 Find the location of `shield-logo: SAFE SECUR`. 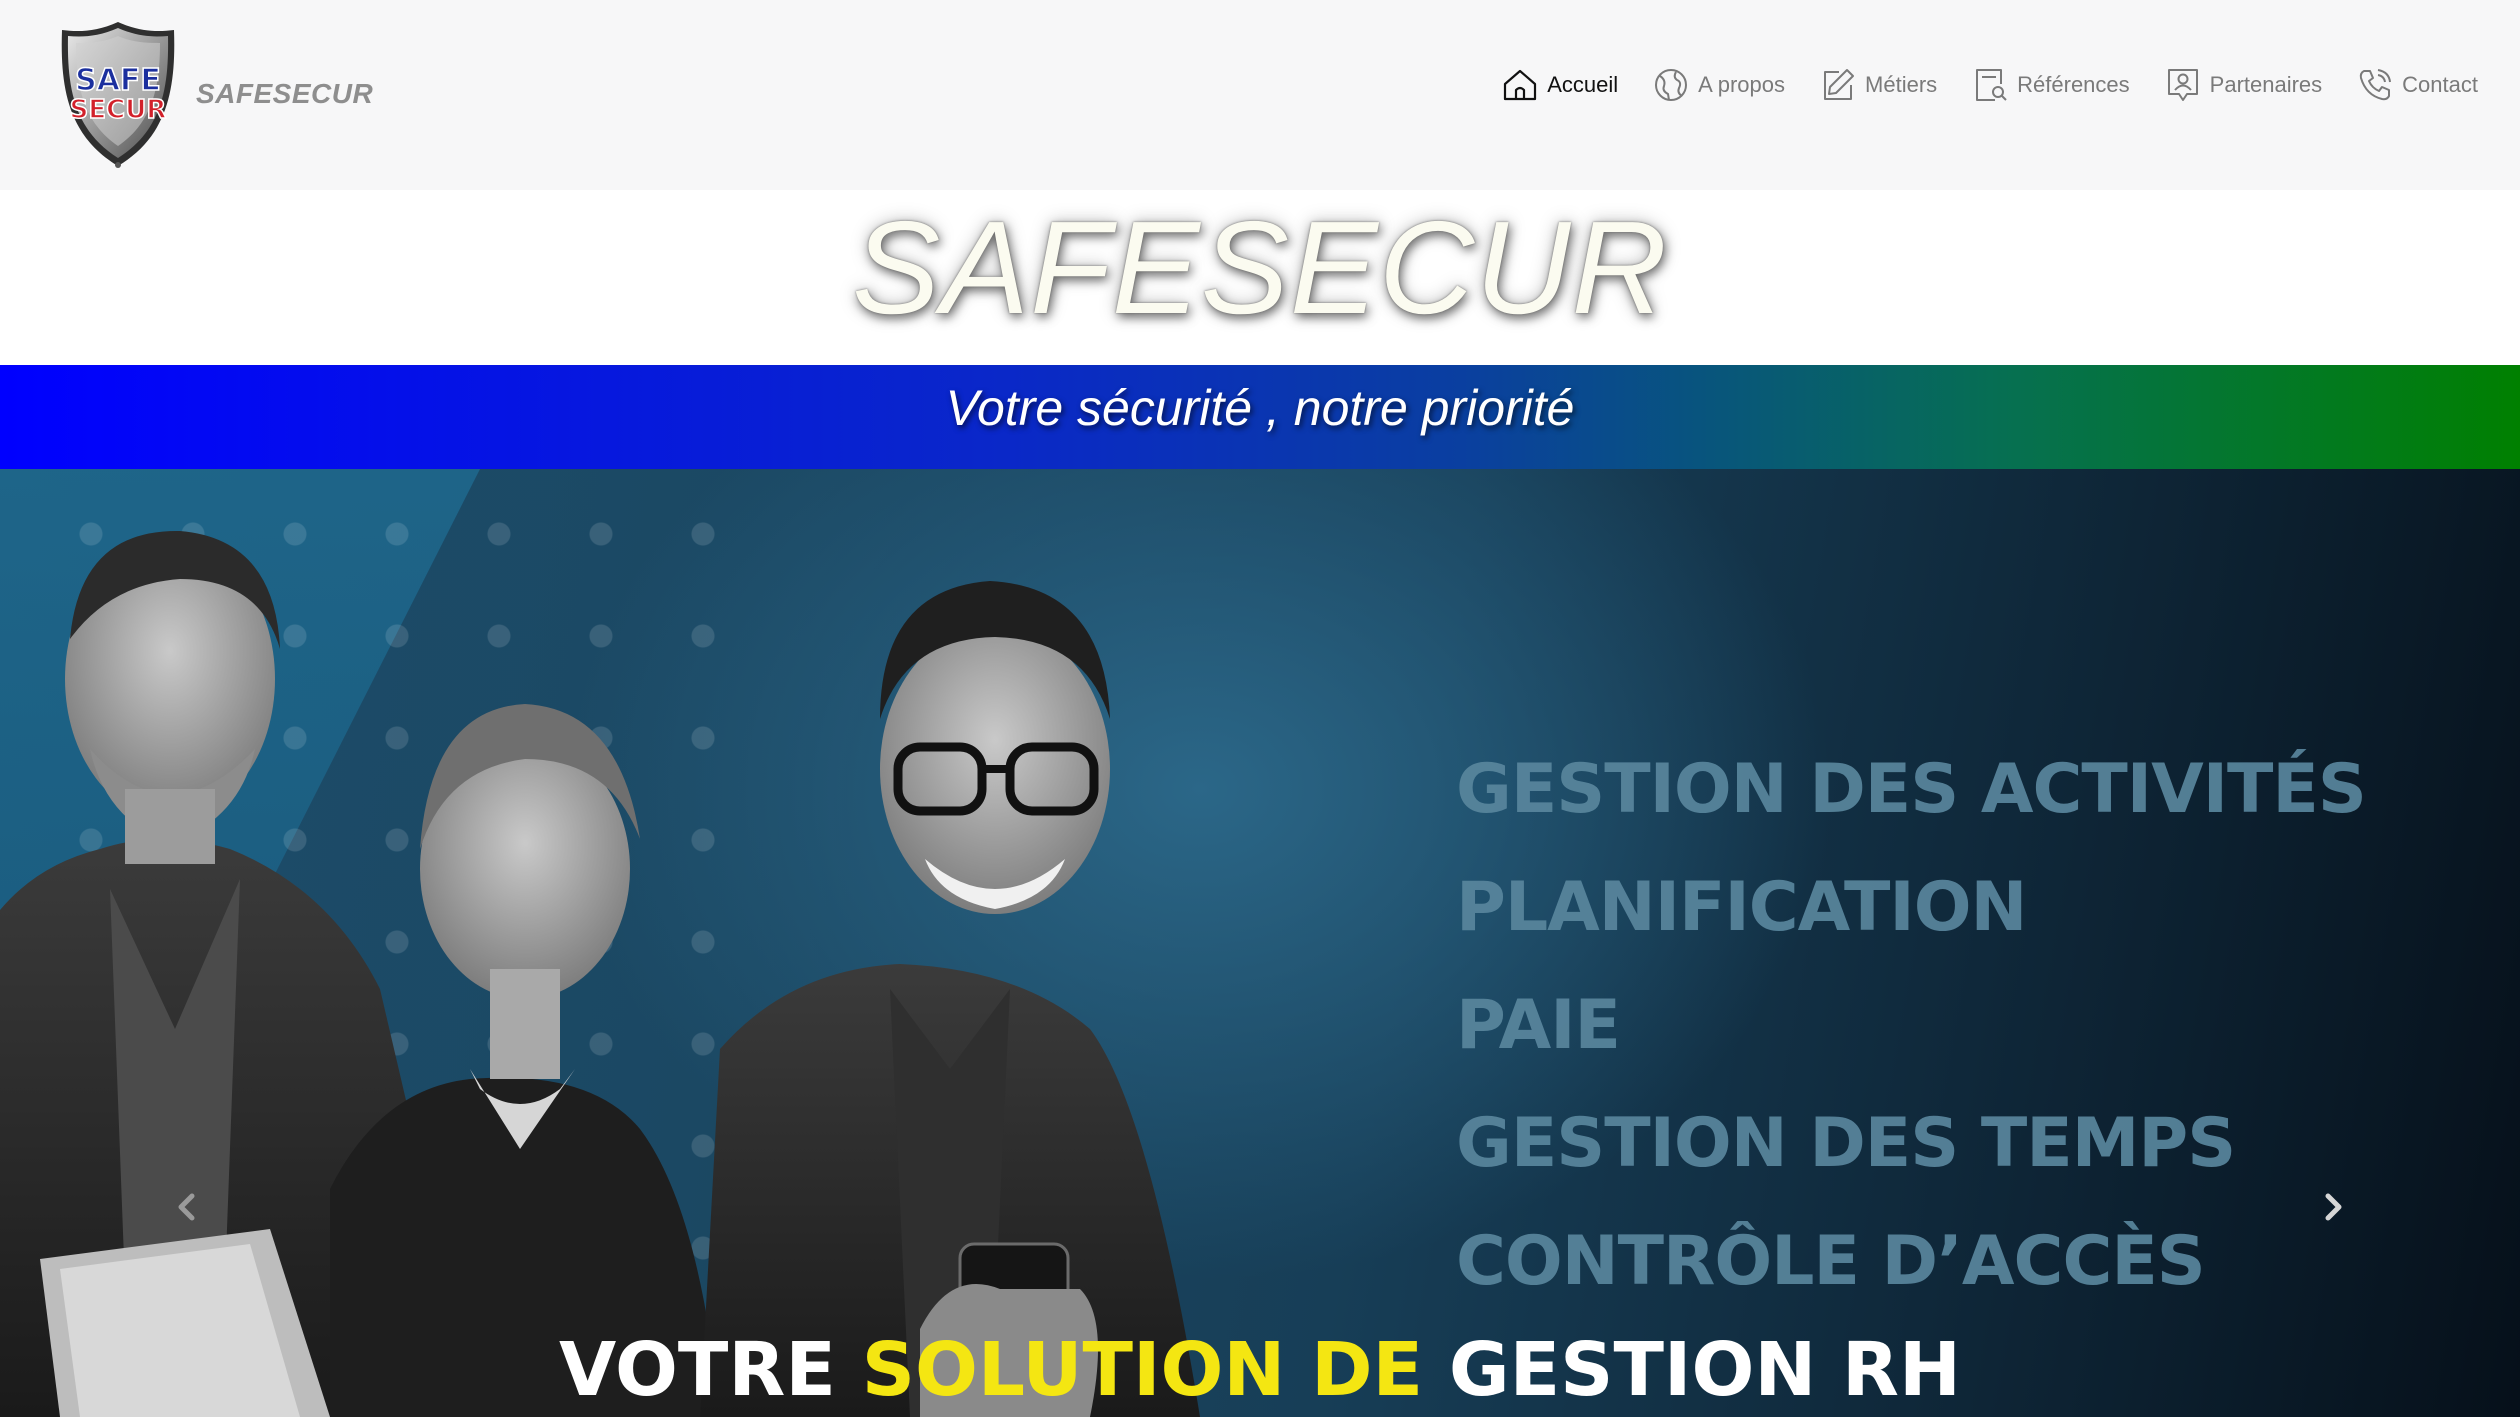

shield-logo: SAFE SECUR is located at coordinates (118, 95).